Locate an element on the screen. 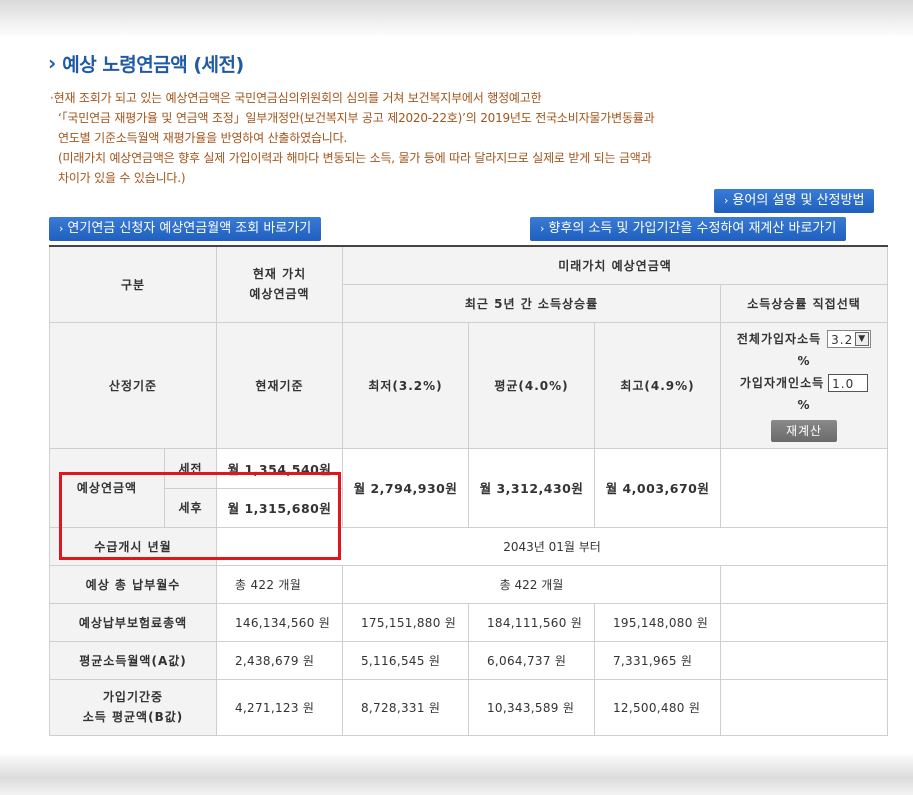 This screenshot has width=913, height=795. b-value-present: 4,271,123 원 is located at coordinates (279, 707).